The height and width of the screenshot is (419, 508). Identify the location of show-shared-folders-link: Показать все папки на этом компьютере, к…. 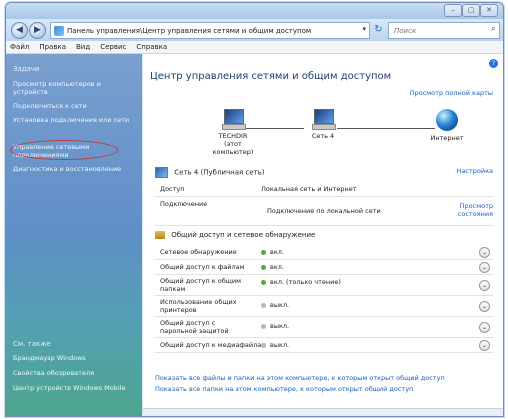
(284, 389).